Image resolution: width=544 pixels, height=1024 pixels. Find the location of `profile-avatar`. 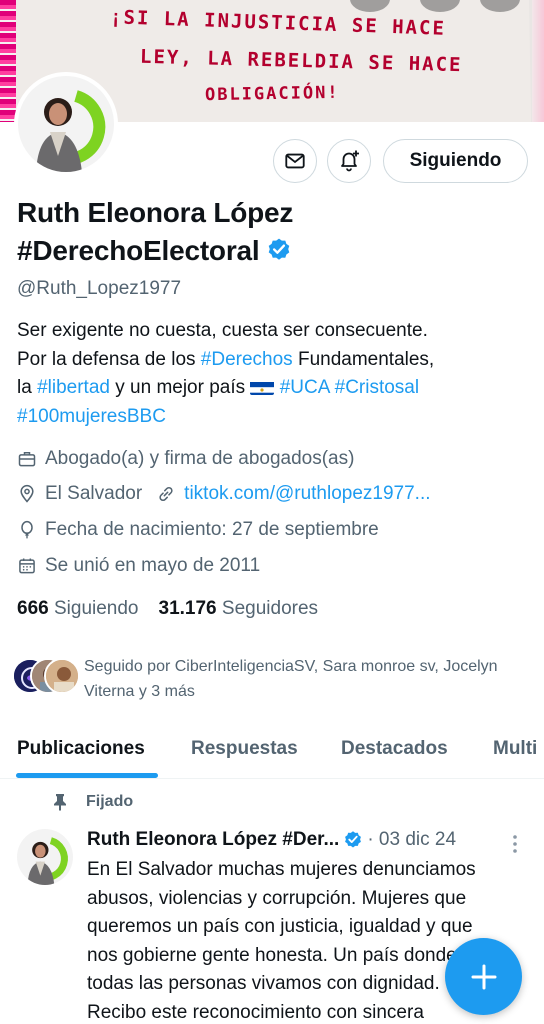

profile-avatar is located at coordinates (66, 124).